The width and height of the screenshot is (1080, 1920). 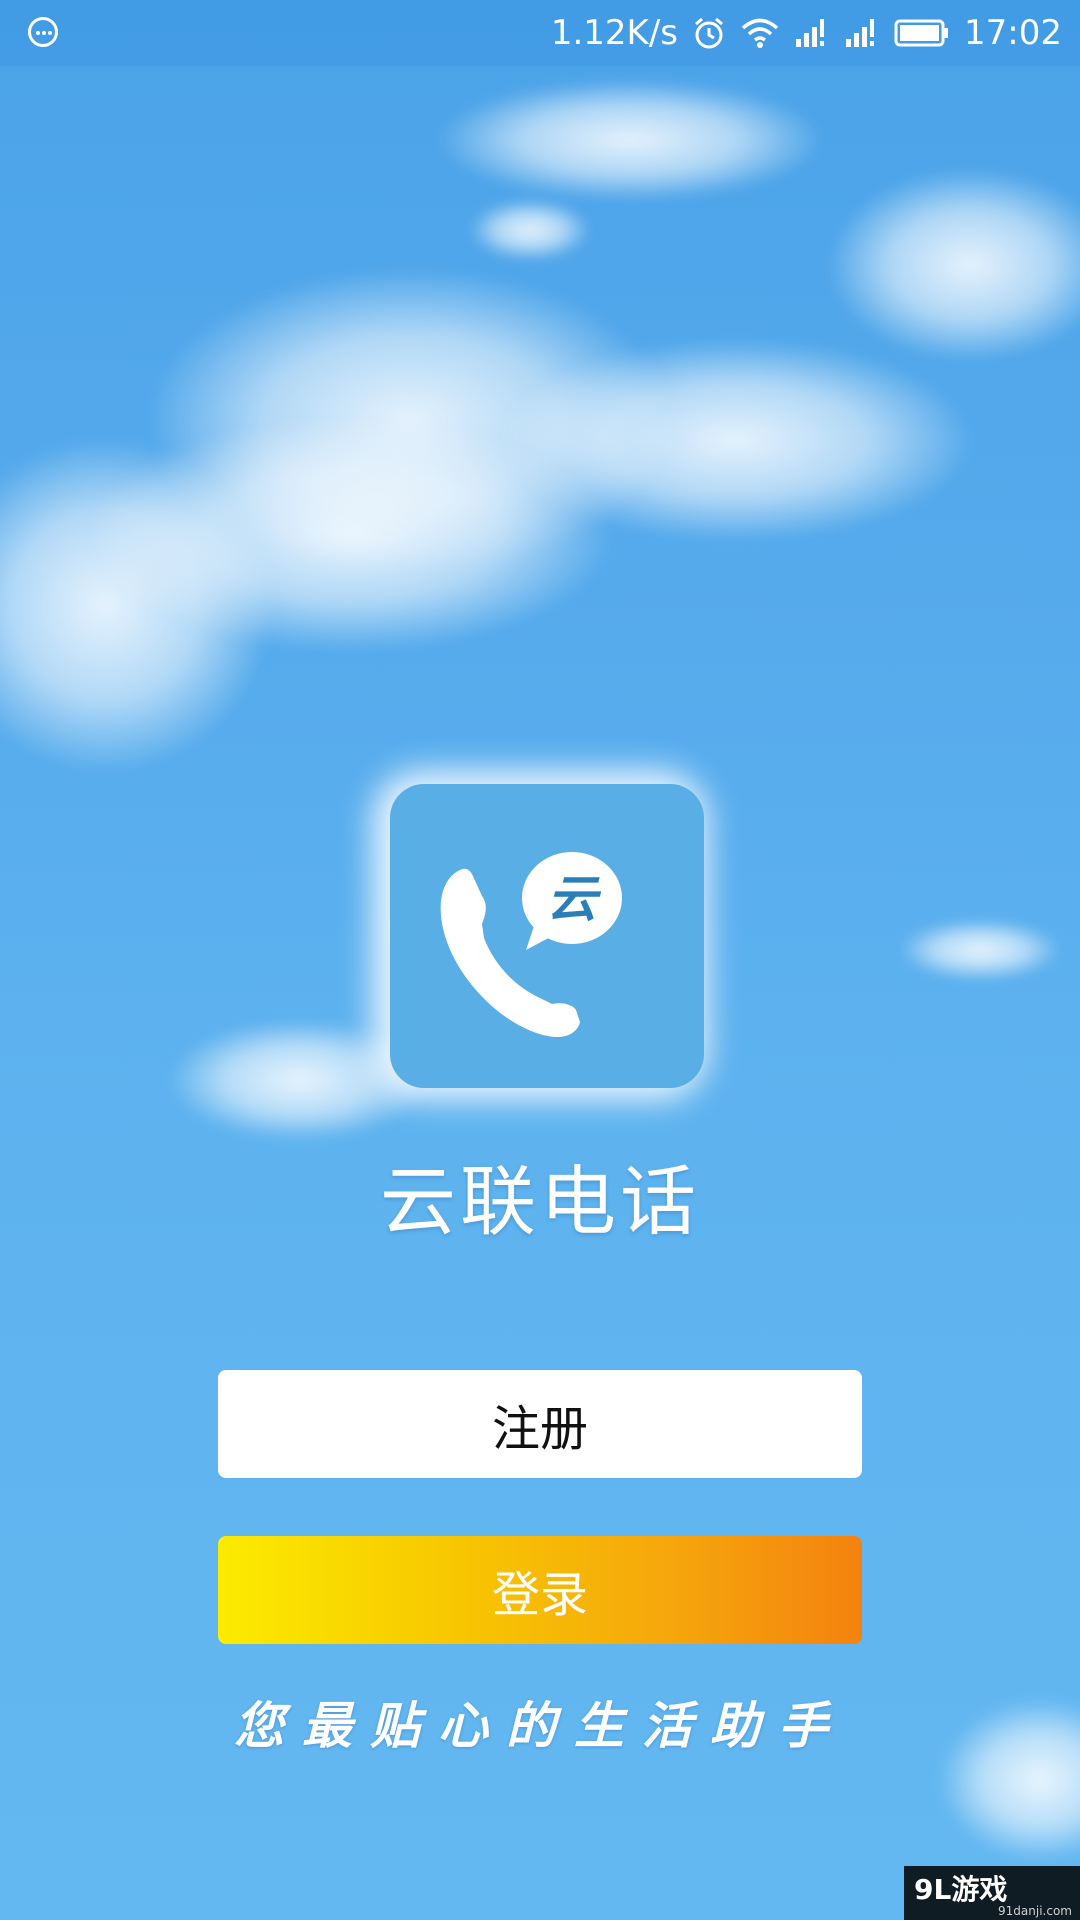 I want to click on status-indicators: 1.12K/s 17:02, so click(x=806, y=33).